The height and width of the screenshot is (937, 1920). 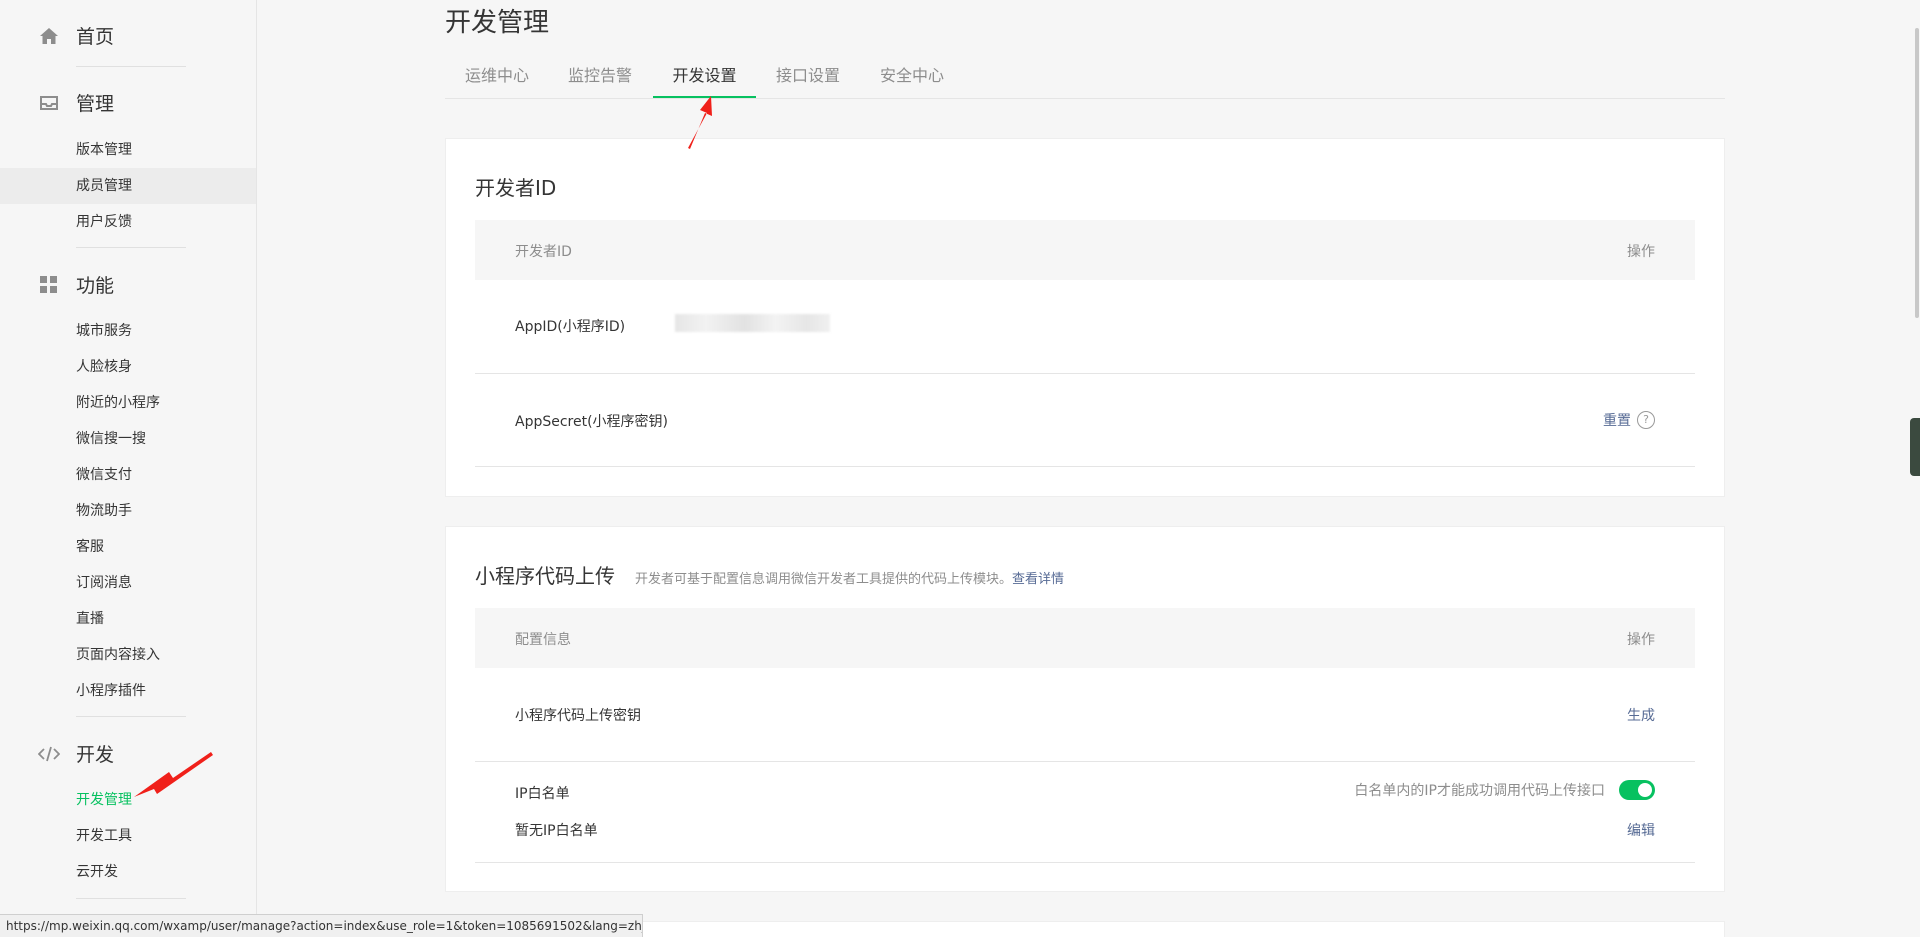 I want to click on sidebar-group-develop-label: 开发, so click(x=95, y=755).